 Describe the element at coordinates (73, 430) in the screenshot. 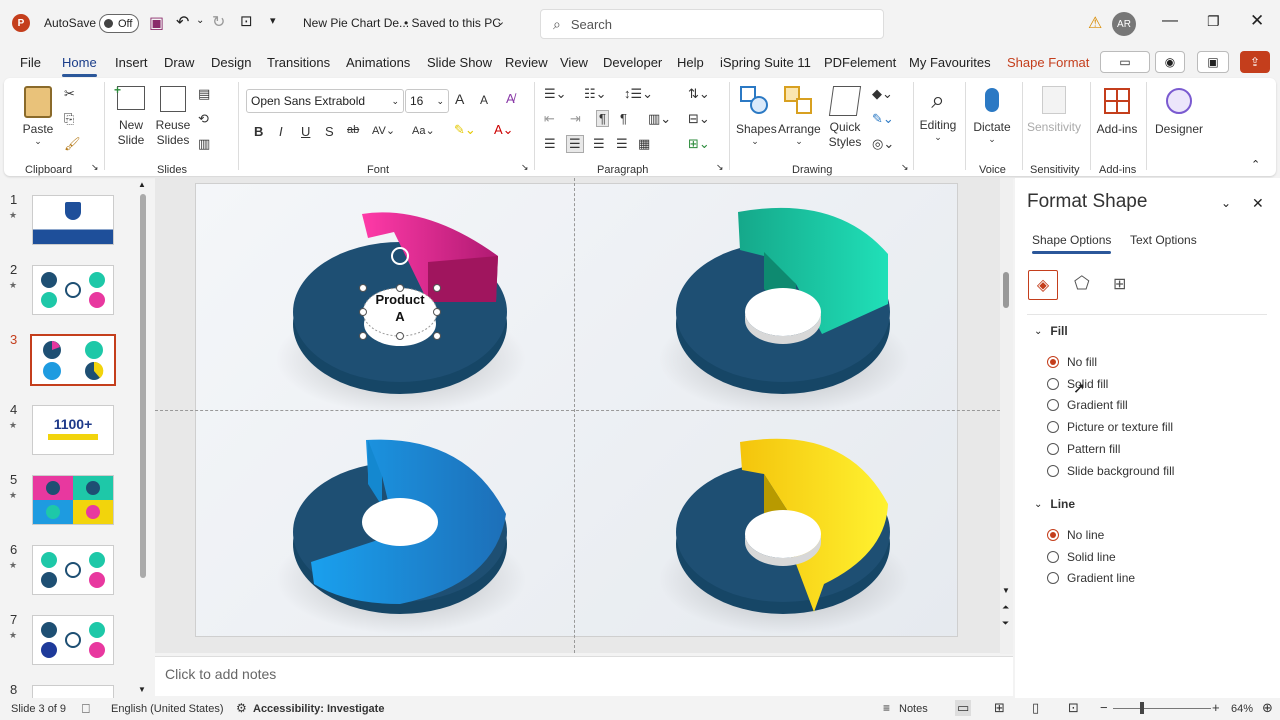

I see `slide-thumbnail-4: 1100+` at that location.